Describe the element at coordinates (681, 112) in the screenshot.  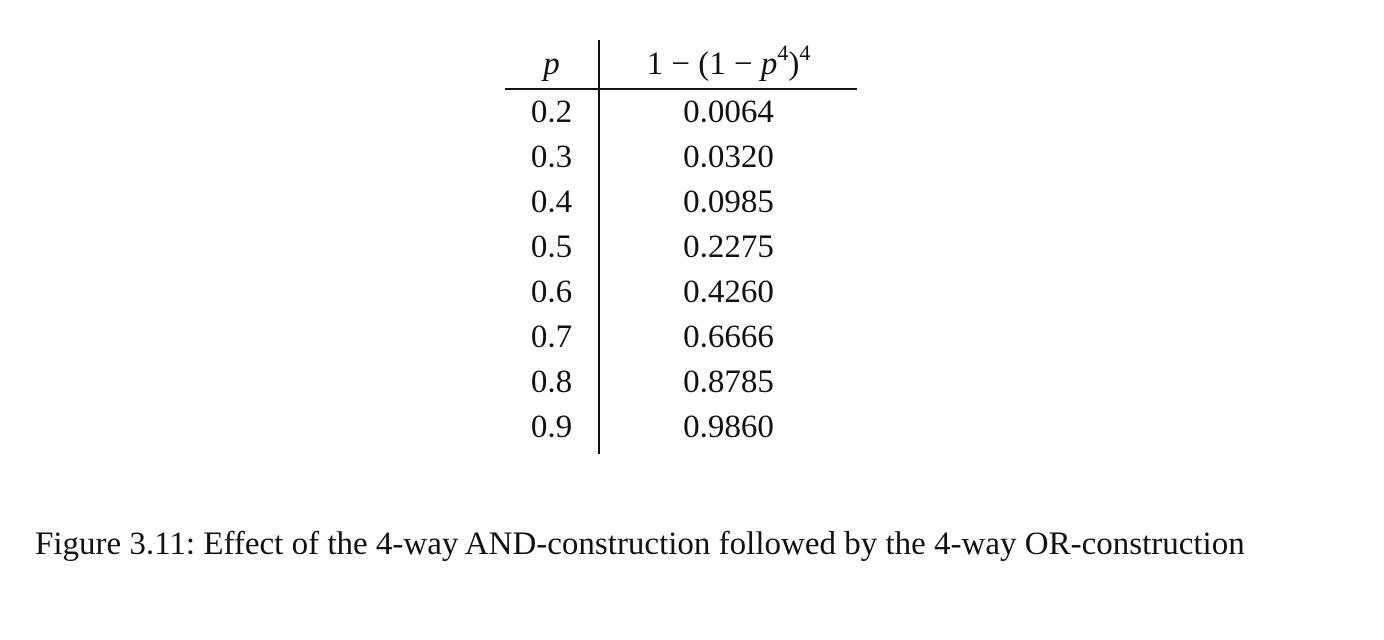
I see `table-row: 0.2 0.0064` at that location.